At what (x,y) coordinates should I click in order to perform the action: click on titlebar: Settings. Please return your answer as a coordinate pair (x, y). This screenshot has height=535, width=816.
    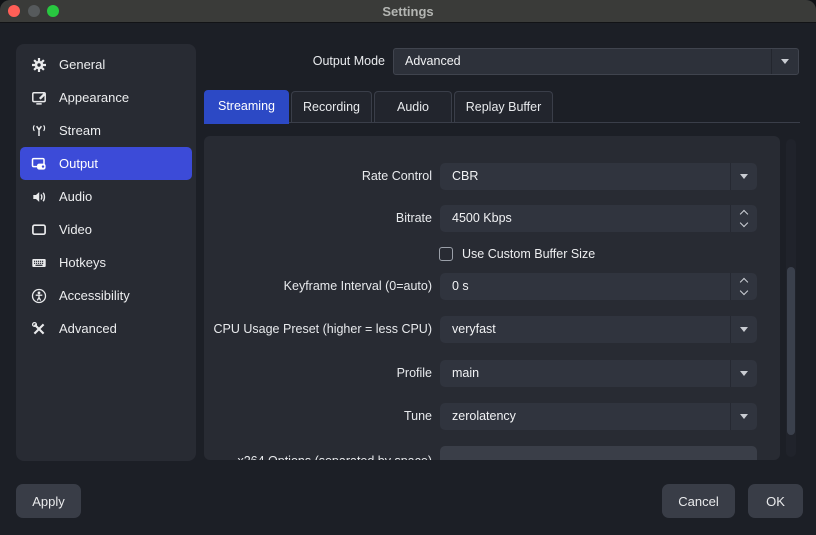
    Looking at the image, I should click on (408, 11).